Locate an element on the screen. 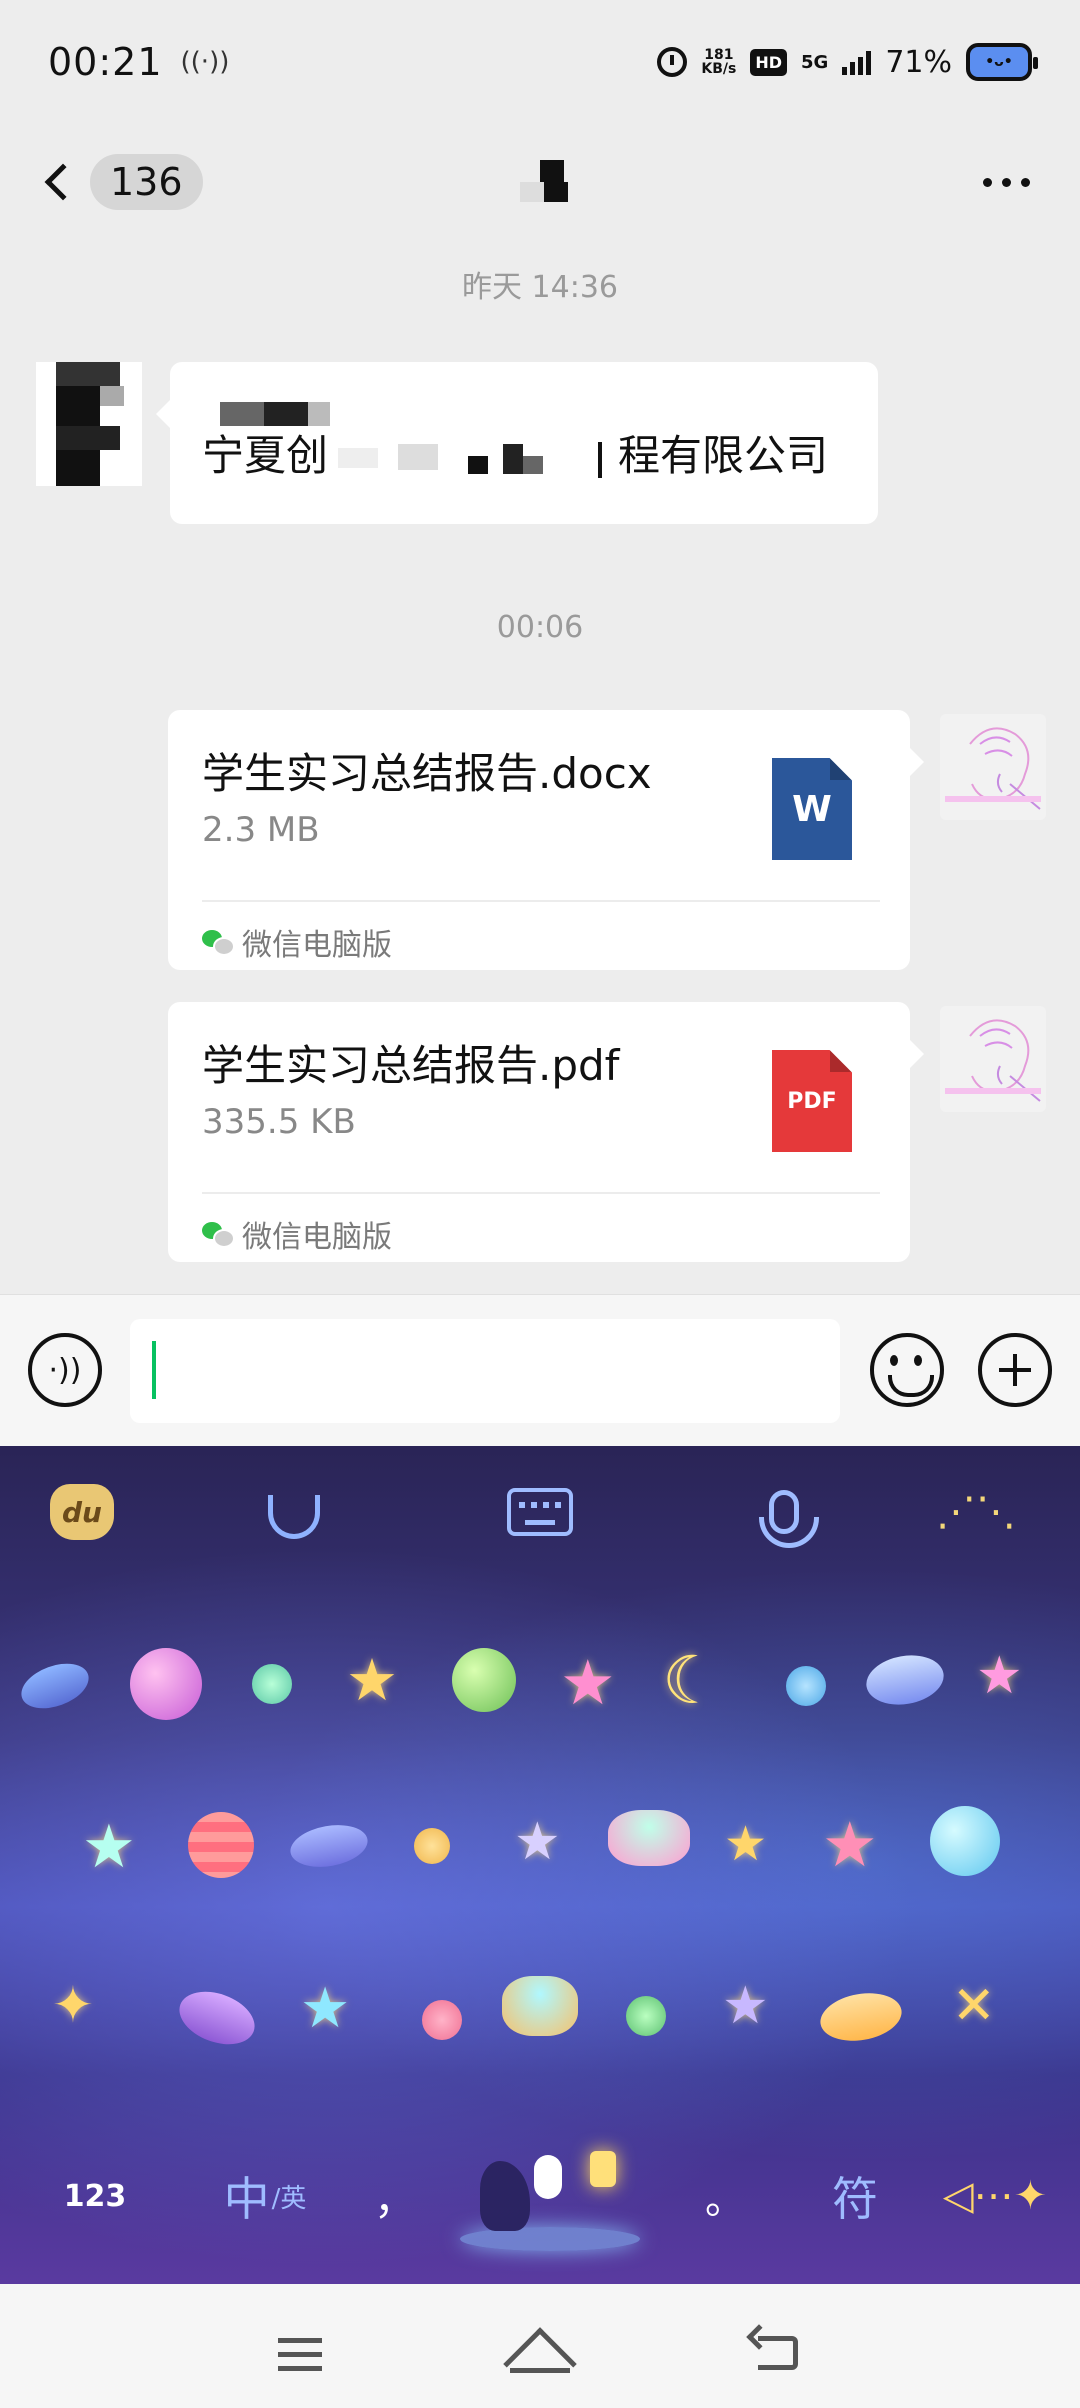 The image size is (1080, 2408). net-speed: 181 KB/s is located at coordinates (718, 62).